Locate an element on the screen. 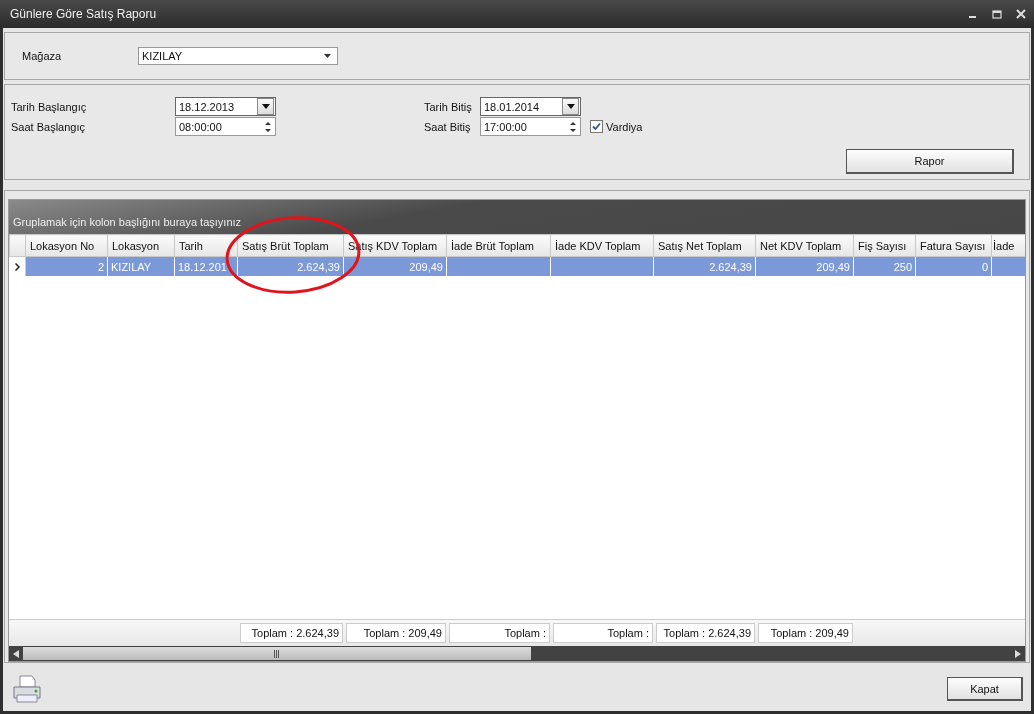 The width and height of the screenshot is (1034, 714). column-header: İade Brüt Toplam is located at coordinates (498, 245).